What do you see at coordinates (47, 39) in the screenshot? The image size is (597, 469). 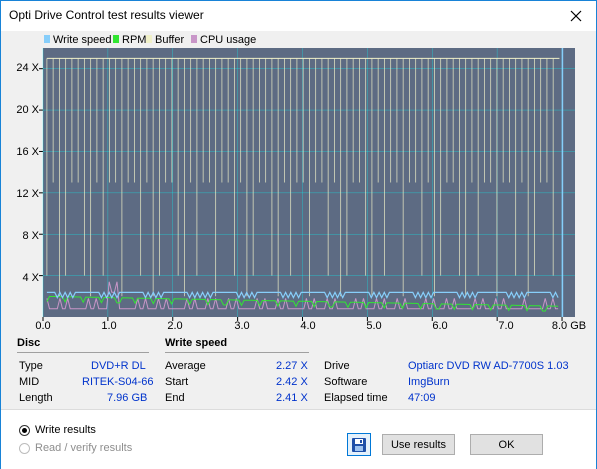 I see `legend-swatch-write-speed` at bounding box center [47, 39].